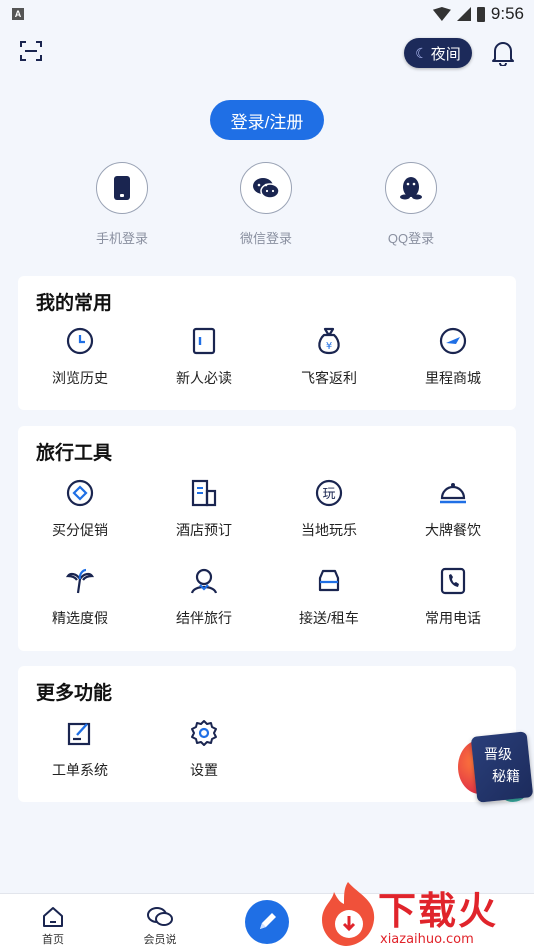  What do you see at coordinates (495, 766) in the screenshot?
I see `promo-badge: 晋级 秘籍` at bounding box center [495, 766].